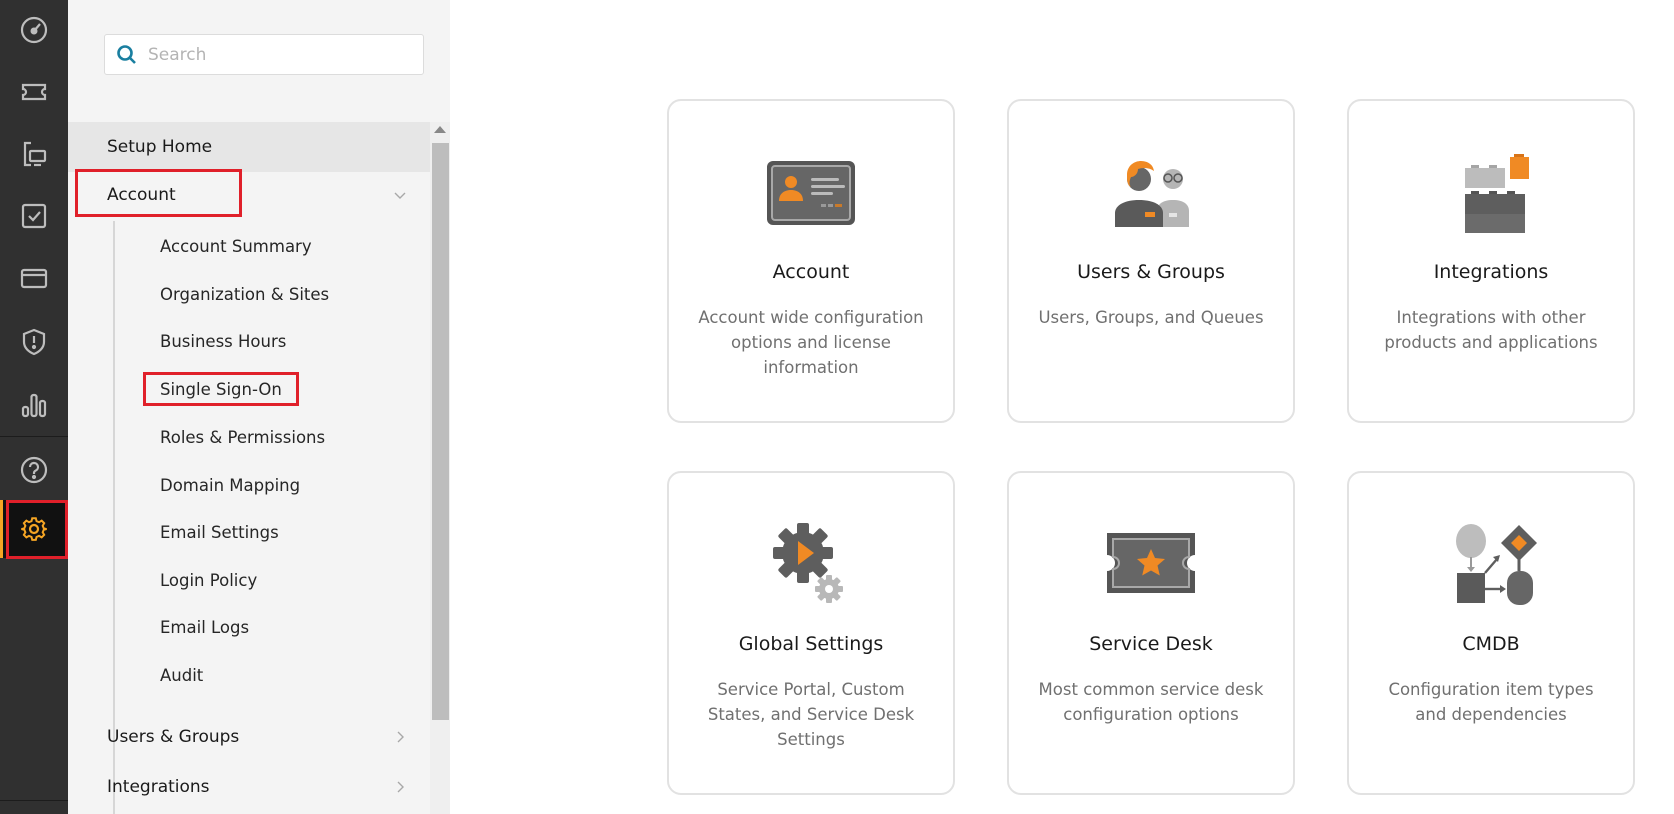 Image resolution: width=1674 pixels, height=814 pixels. I want to click on gear-play-icon, so click(808, 563).